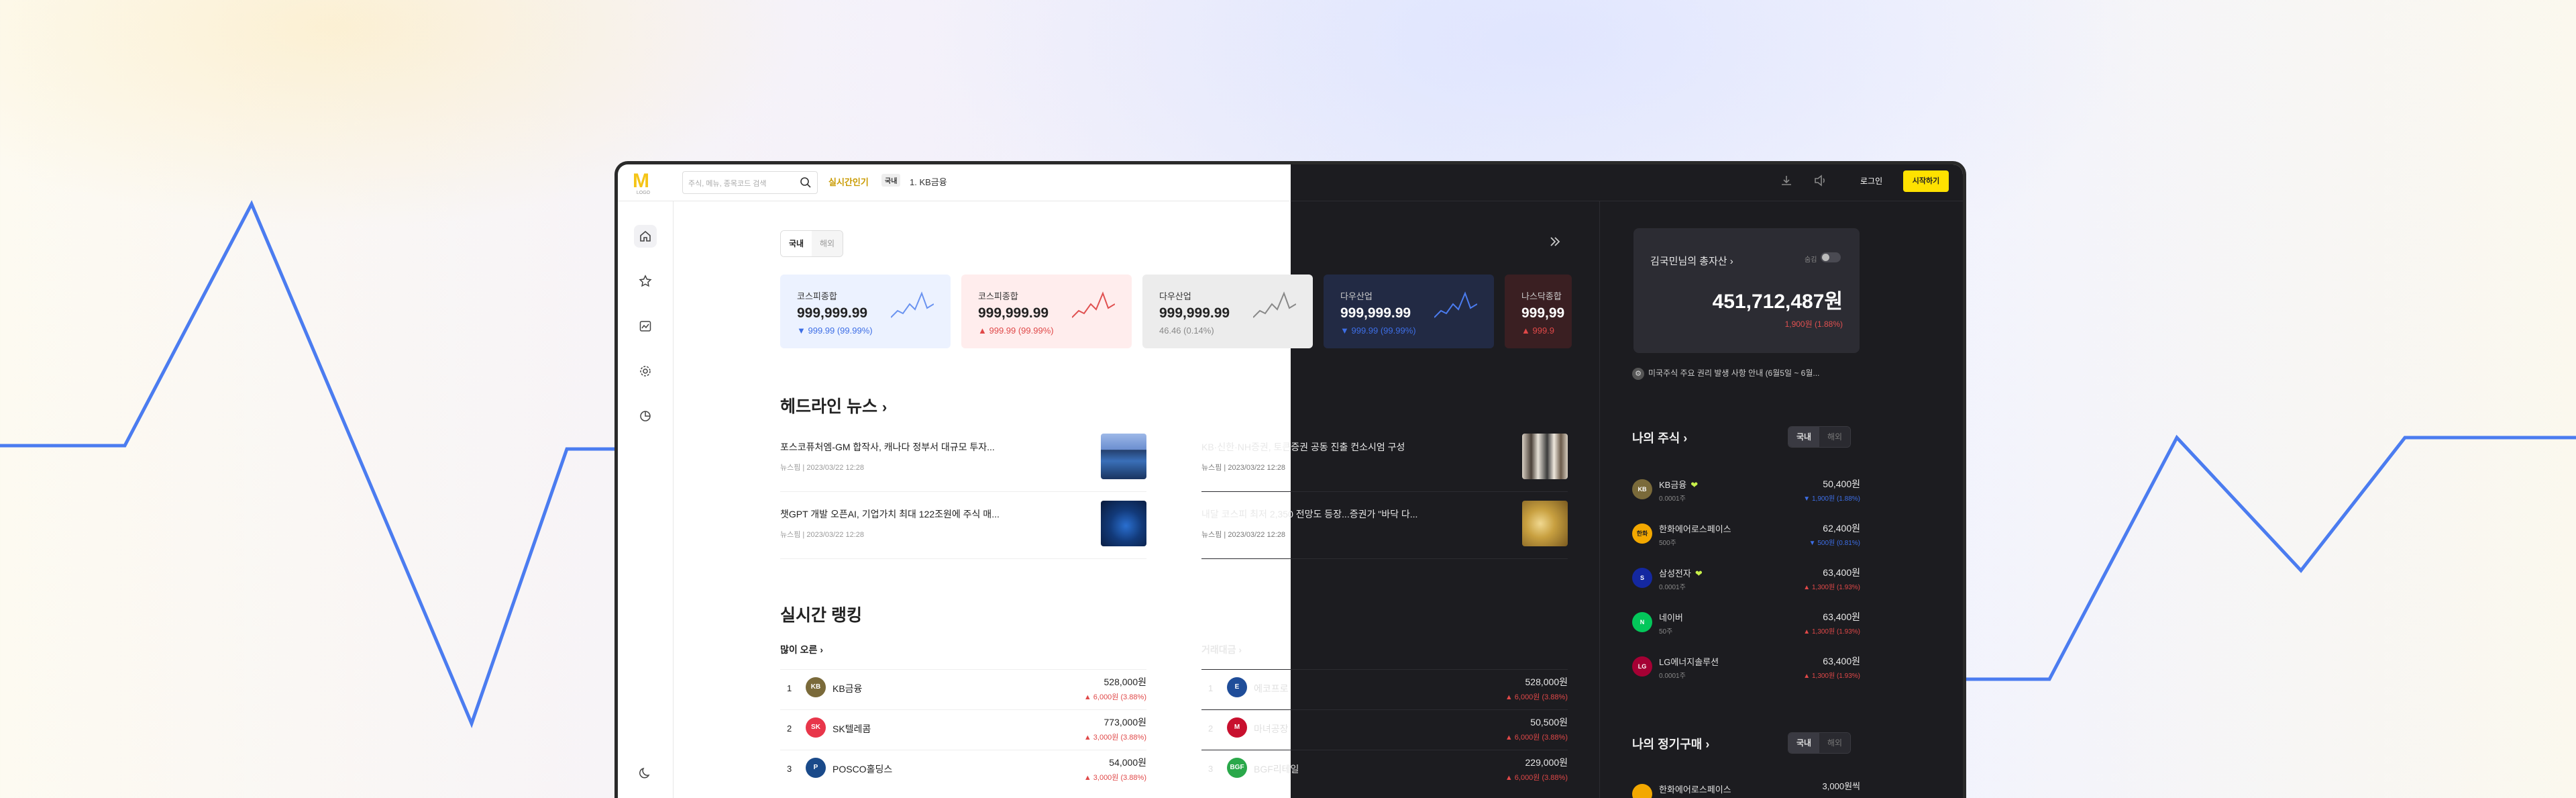  What do you see at coordinates (821, 650) in the screenshot?
I see `chevron-right-icon: ›` at bounding box center [821, 650].